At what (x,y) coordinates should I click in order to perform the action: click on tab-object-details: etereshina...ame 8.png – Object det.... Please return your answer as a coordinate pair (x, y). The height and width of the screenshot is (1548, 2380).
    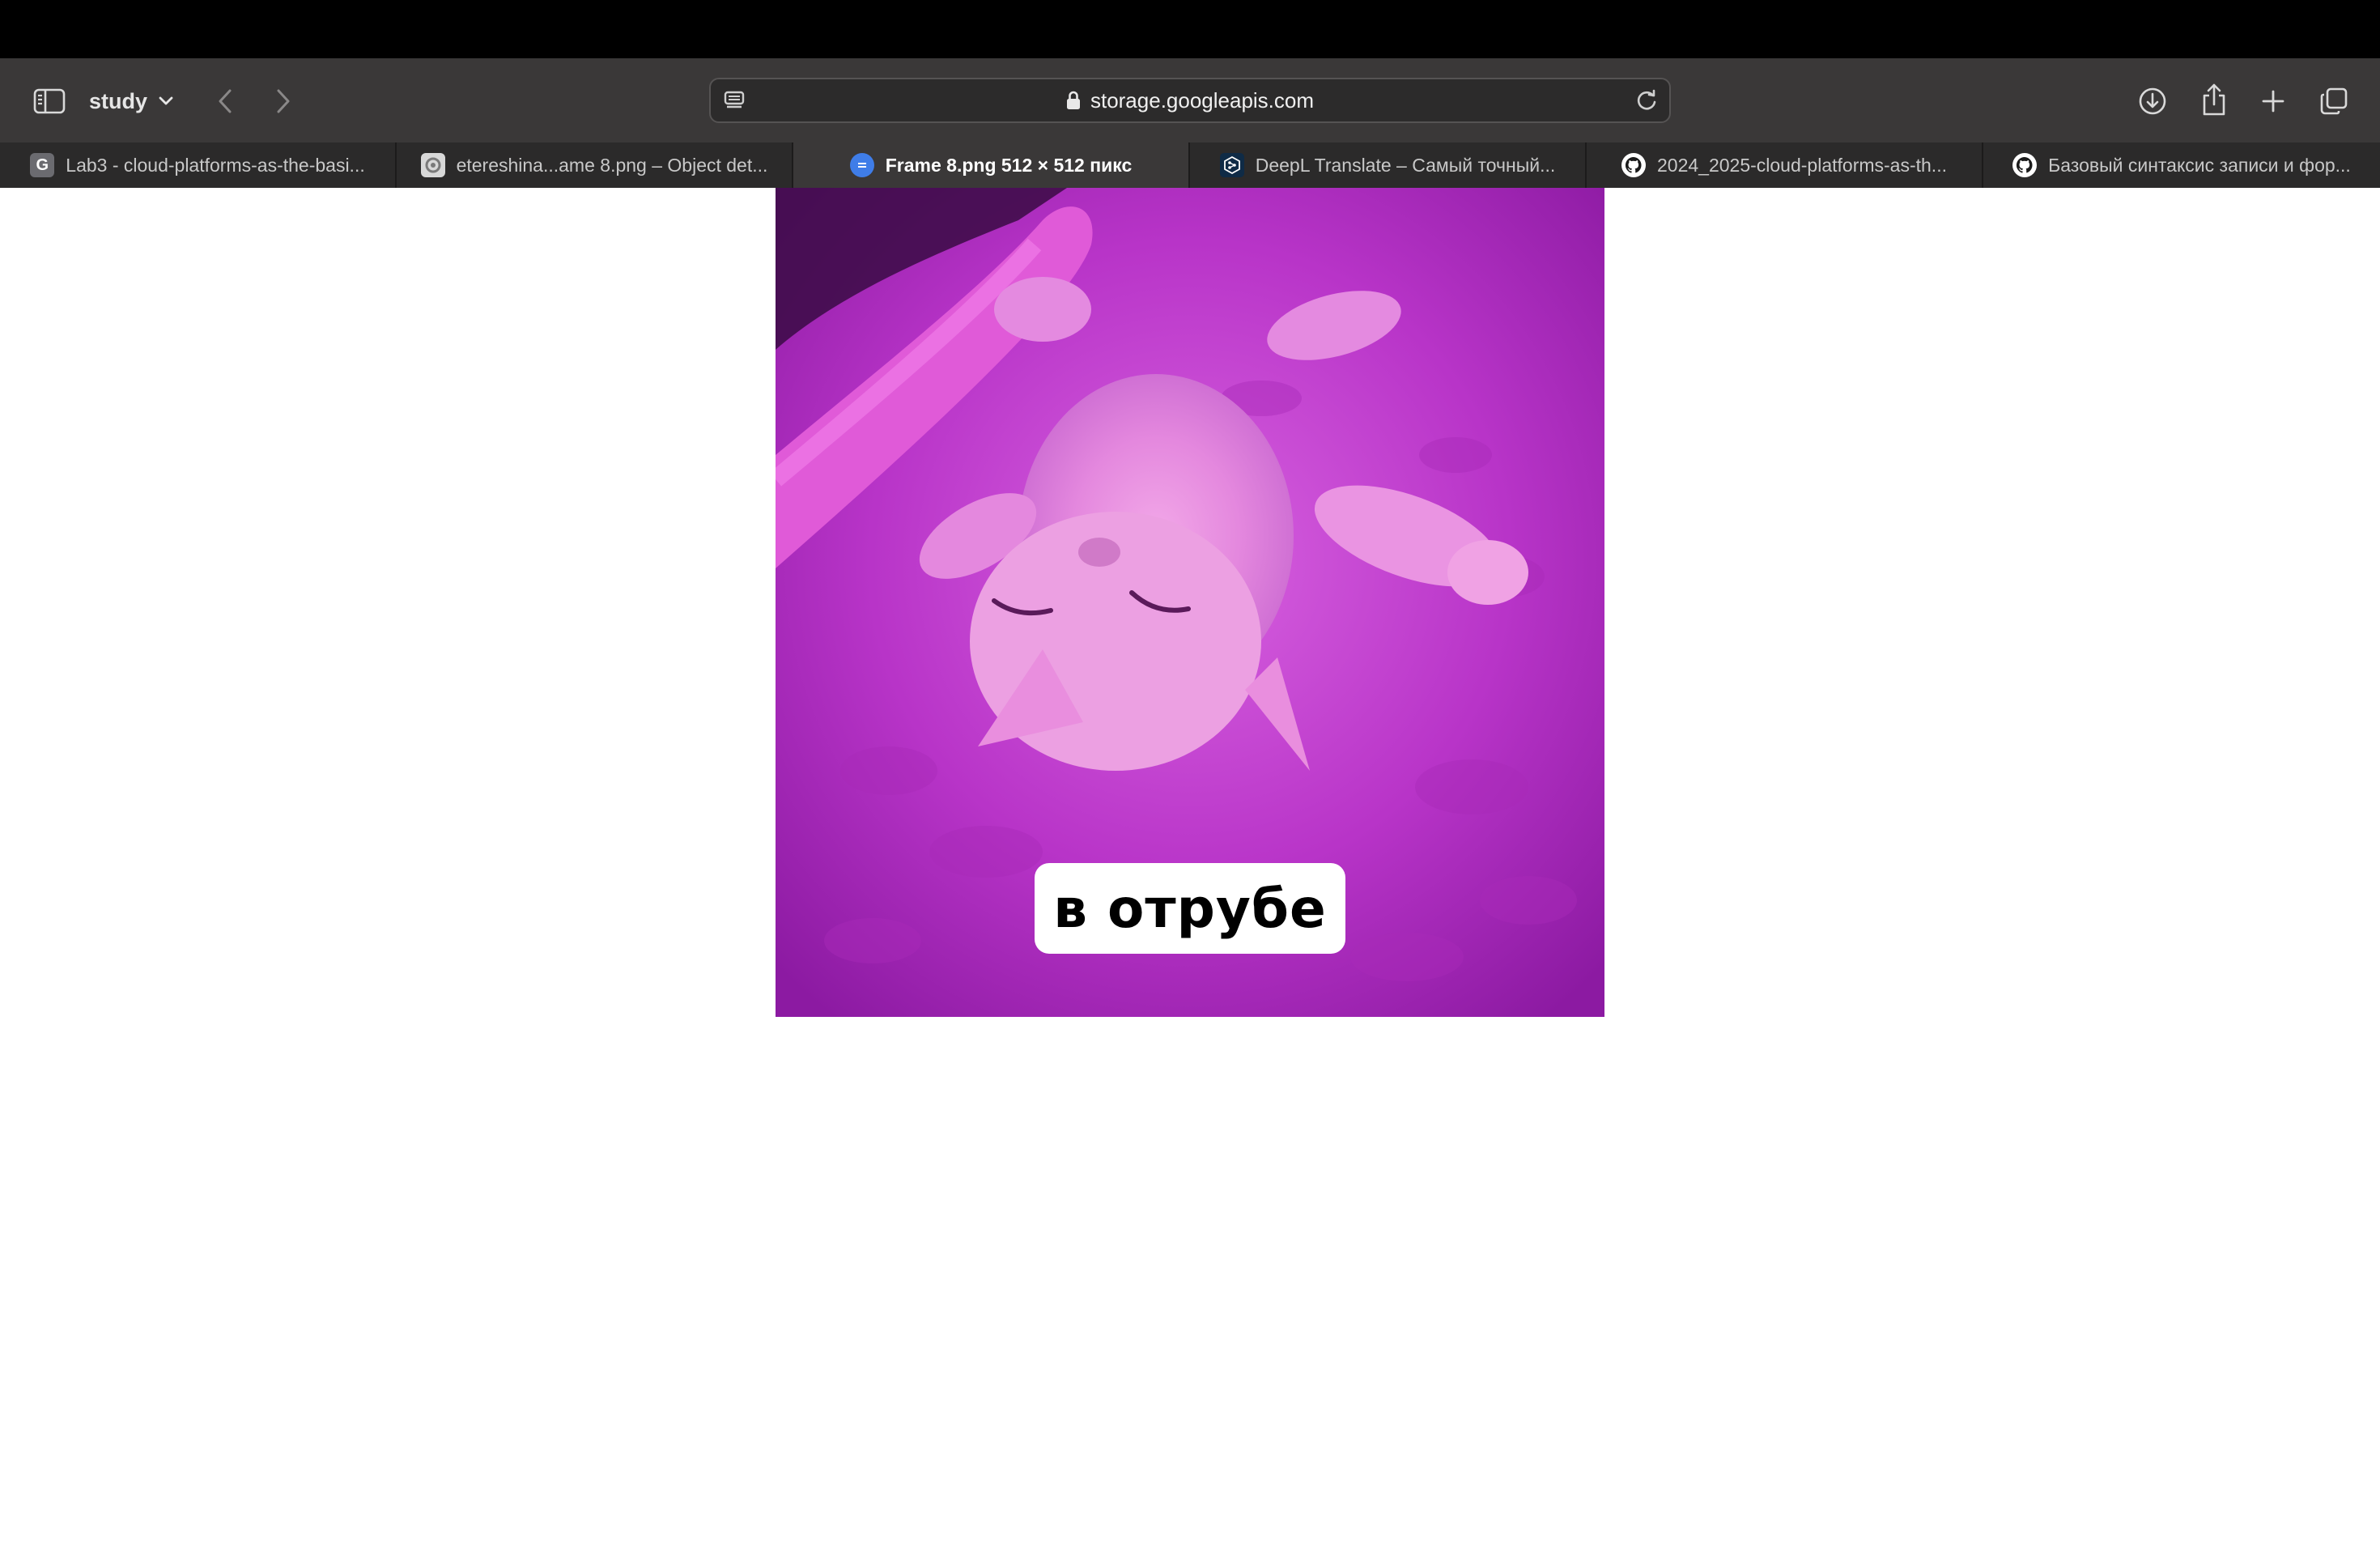
    Looking at the image, I should click on (595, 165).